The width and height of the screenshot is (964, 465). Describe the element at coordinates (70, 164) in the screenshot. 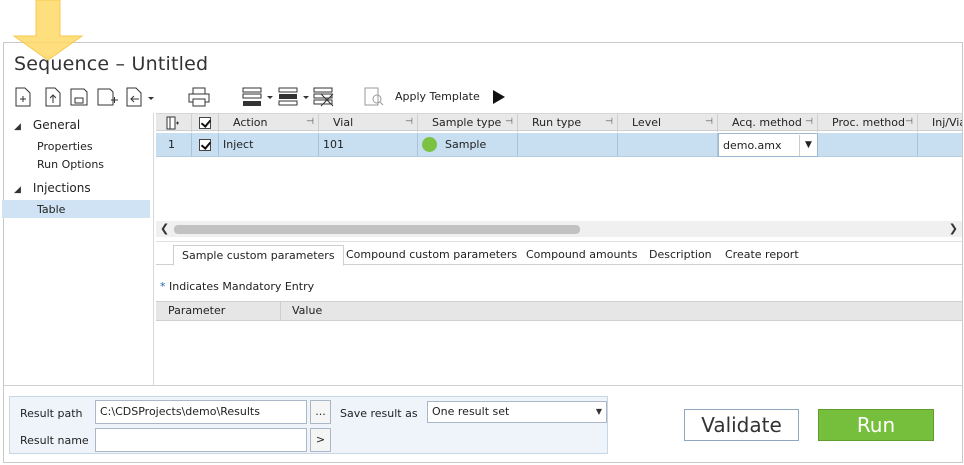

I see `tree-item-run-options: Run Options` at that location.